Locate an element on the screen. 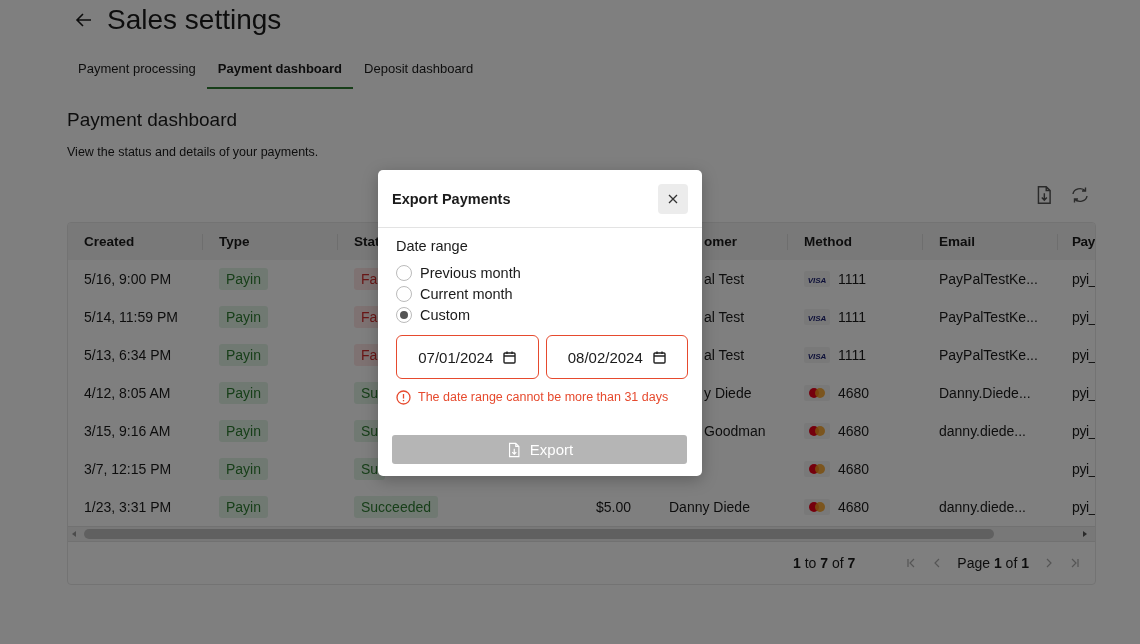  close-icon is located at coordinates (673, 198).